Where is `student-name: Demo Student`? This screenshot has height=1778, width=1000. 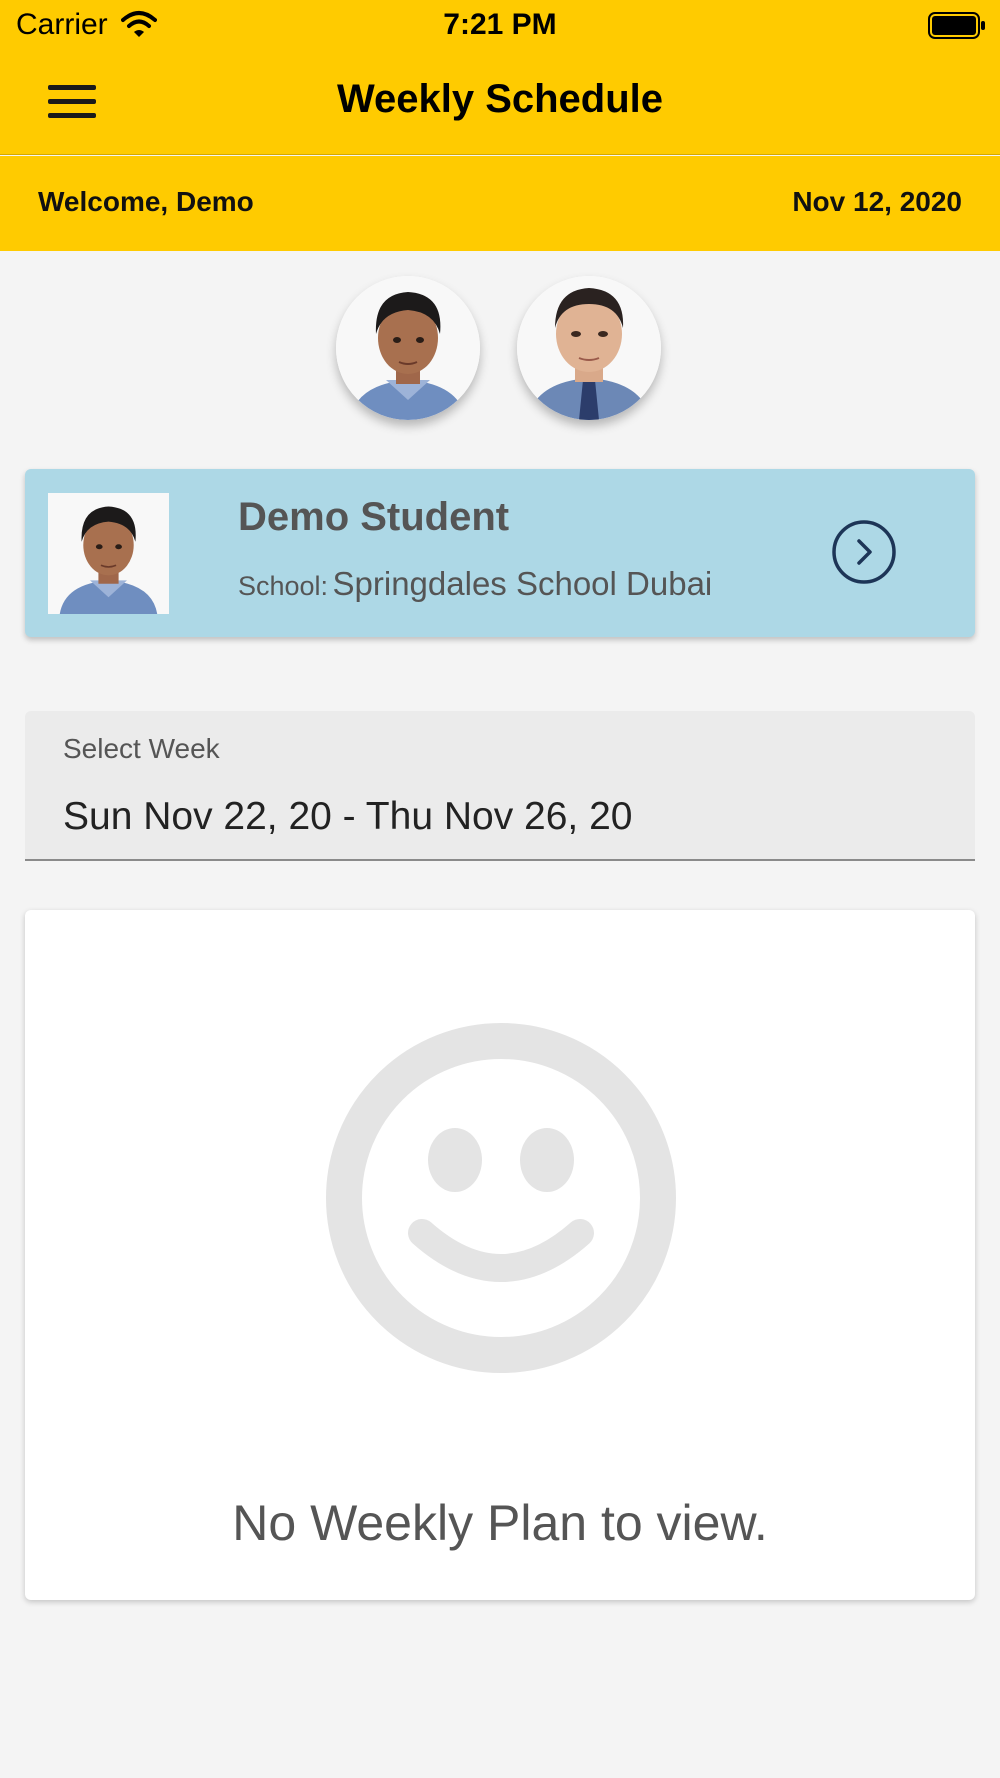 student-name: Demo Student is located at coordinates (374, 517).